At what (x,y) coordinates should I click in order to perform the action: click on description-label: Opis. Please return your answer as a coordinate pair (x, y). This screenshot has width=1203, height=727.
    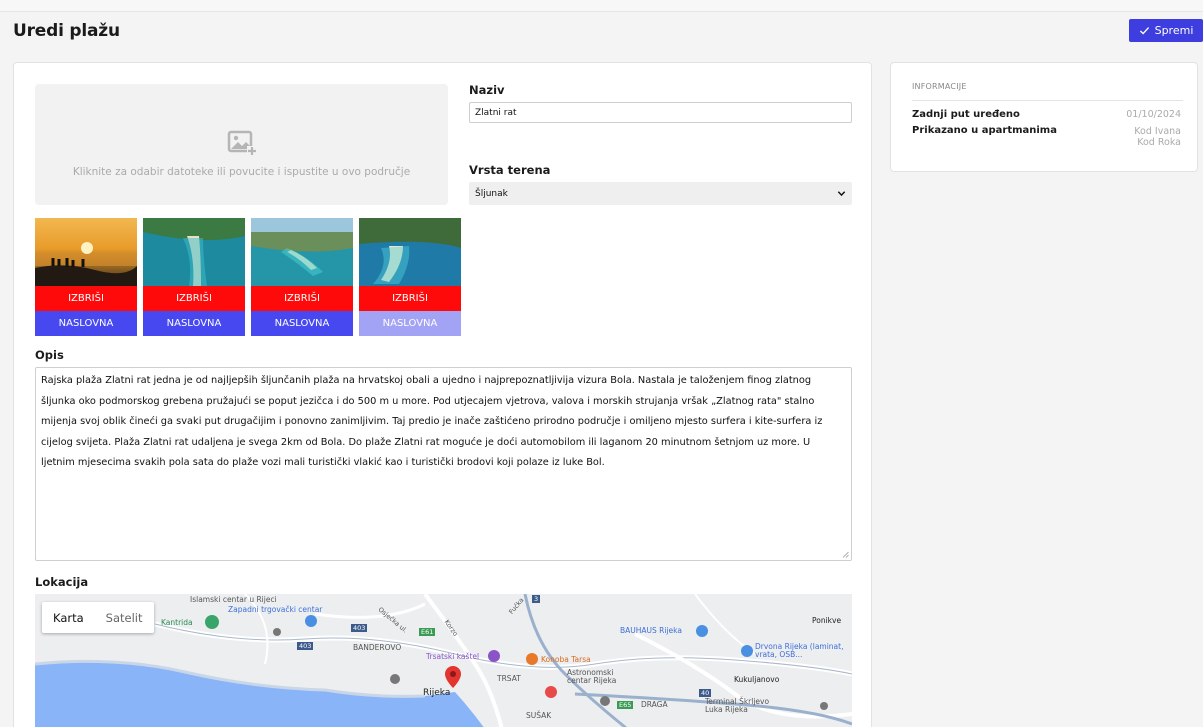
    Looking at the image, I should click on (49, 355).